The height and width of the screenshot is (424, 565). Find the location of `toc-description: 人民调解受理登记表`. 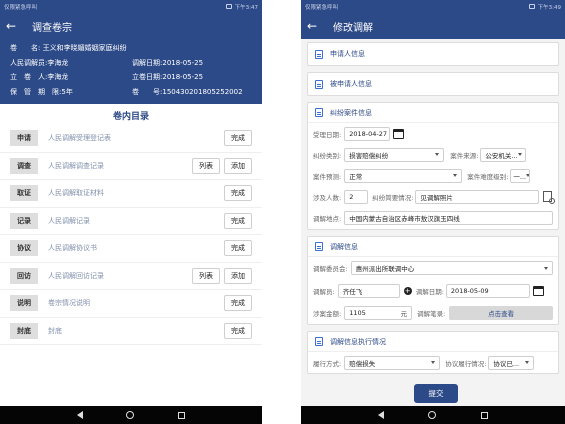

toc-description: 人民调解受理登记表 is located at coordinates (129, 138).